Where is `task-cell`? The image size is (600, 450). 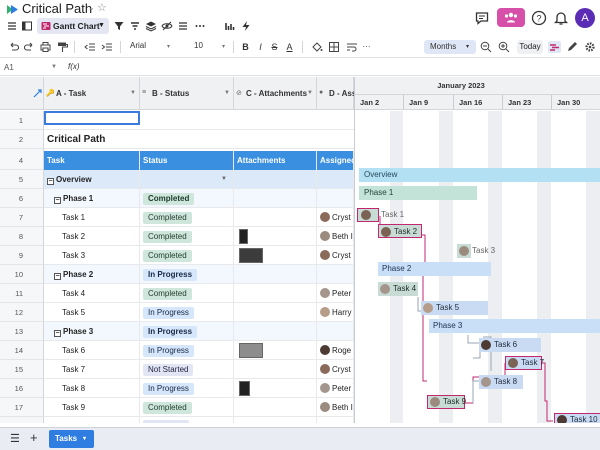
task-cell is located at coordinates (92, 420).